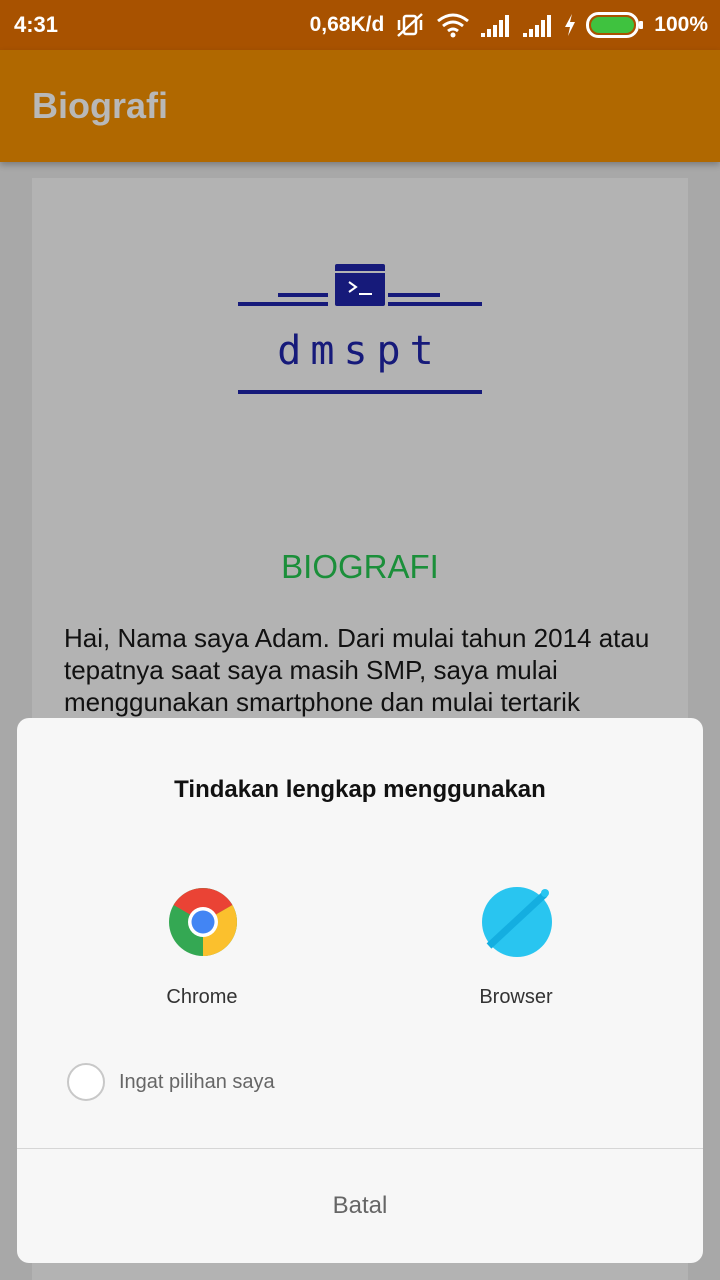 The height and width of the screenshot is (1280, 720). I want to click on browser-icon, so click(517, 922).